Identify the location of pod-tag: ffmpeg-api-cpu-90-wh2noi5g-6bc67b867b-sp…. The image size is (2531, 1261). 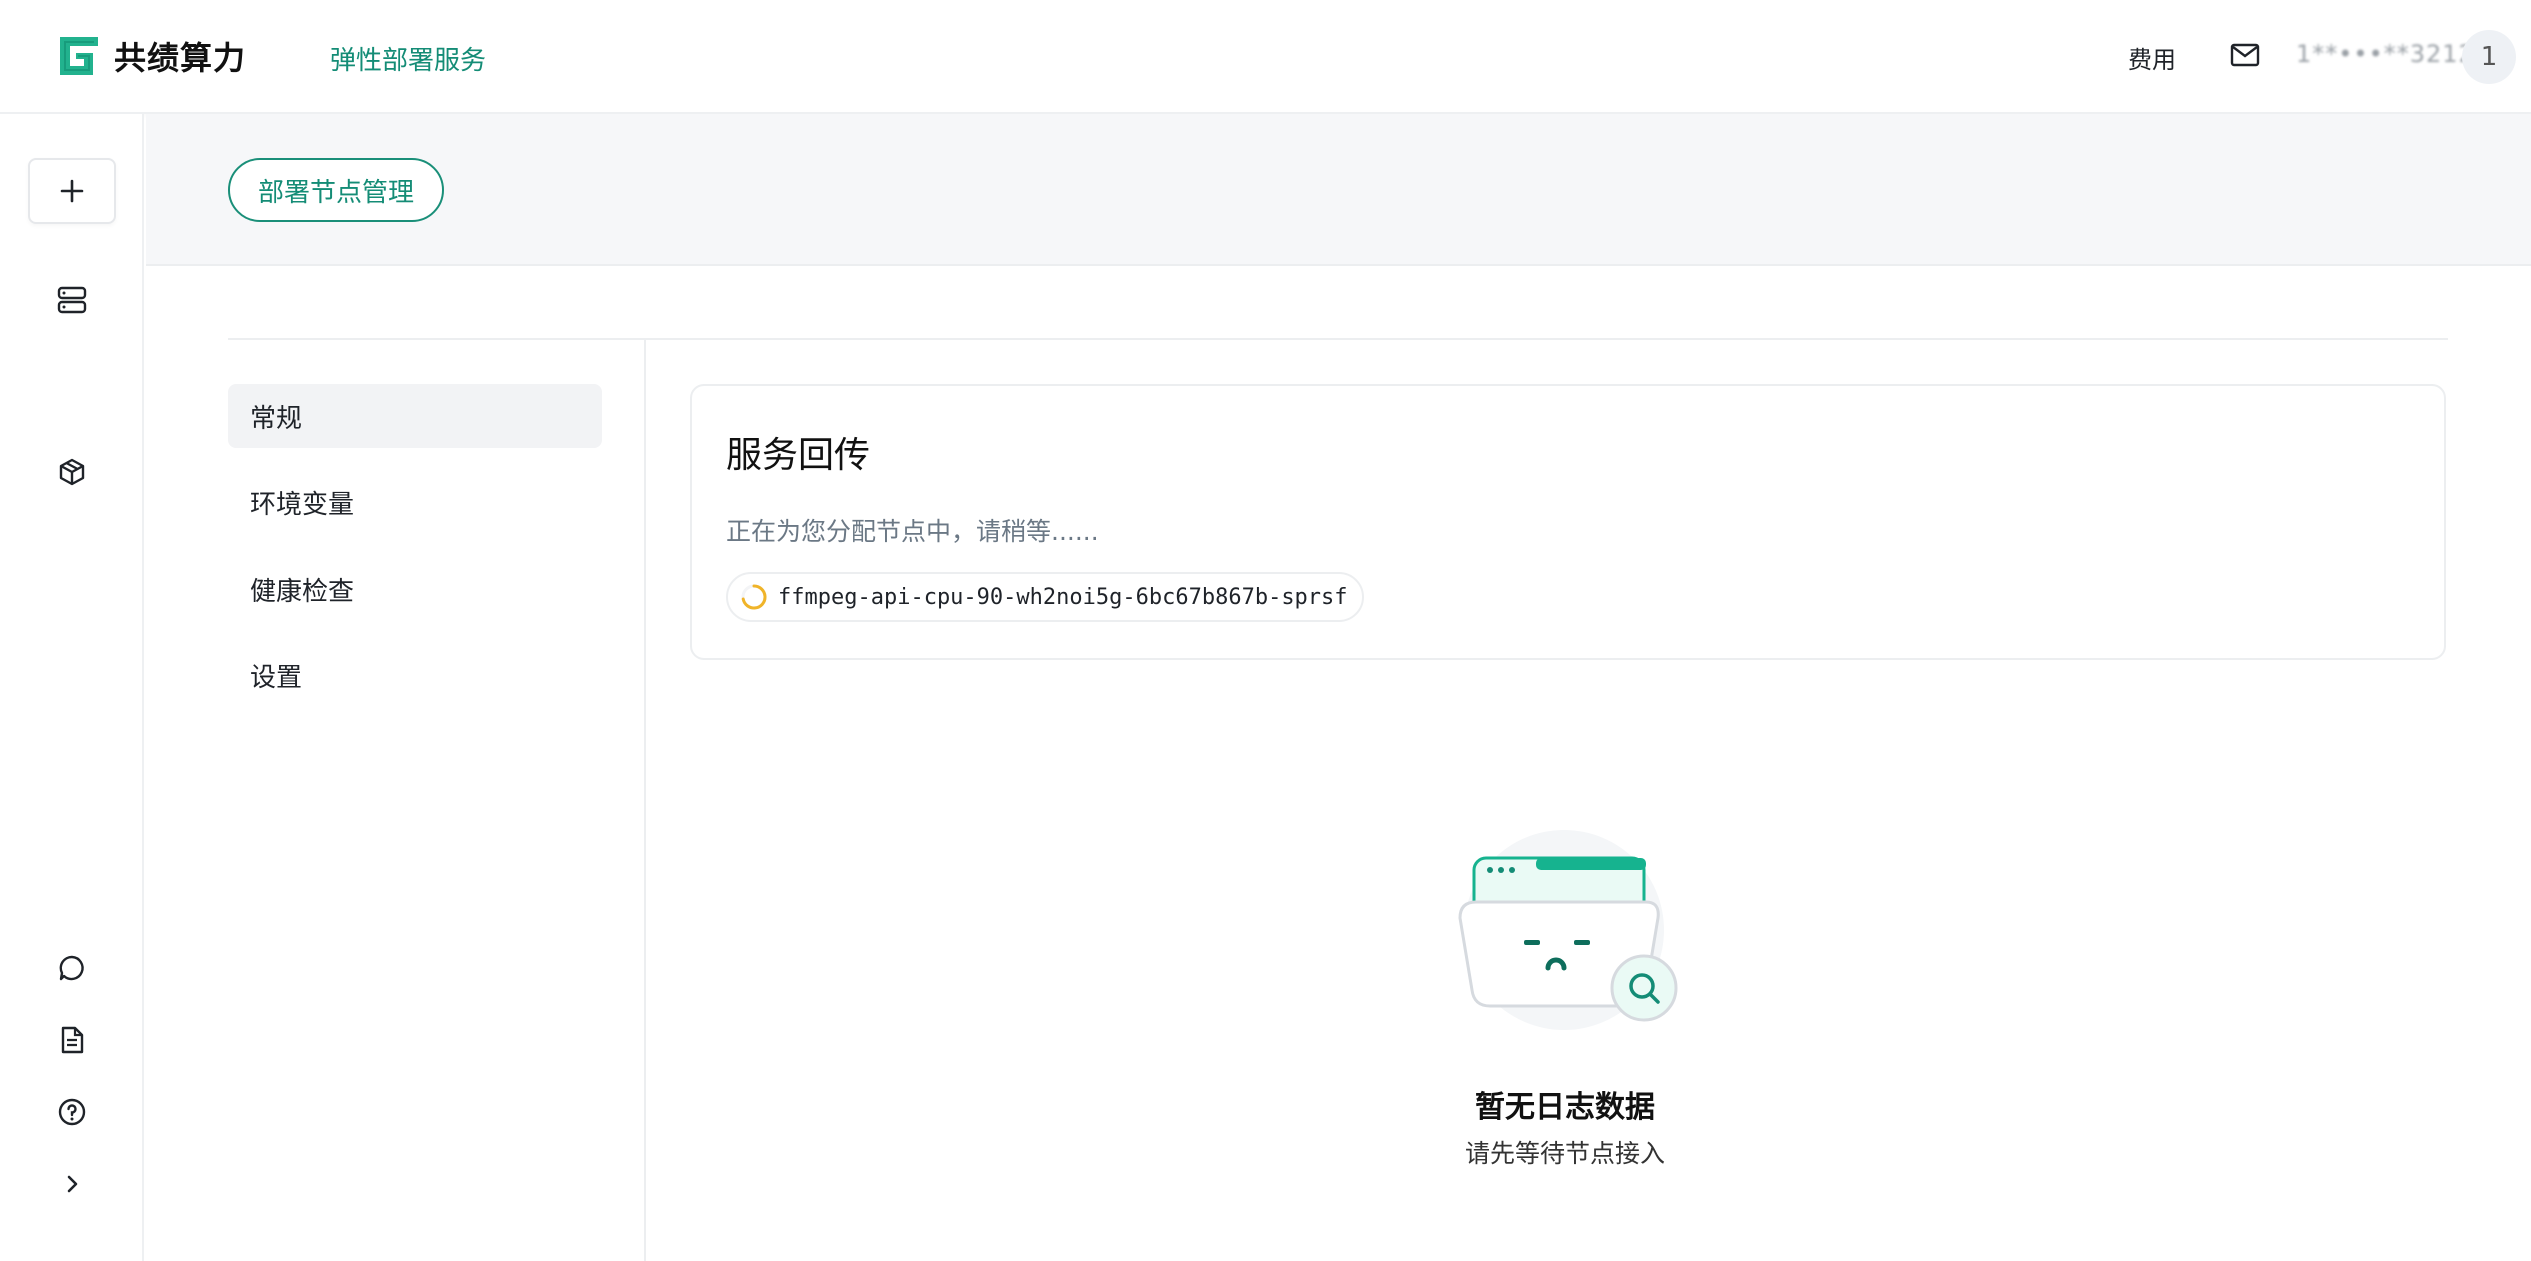
(1045, 597).